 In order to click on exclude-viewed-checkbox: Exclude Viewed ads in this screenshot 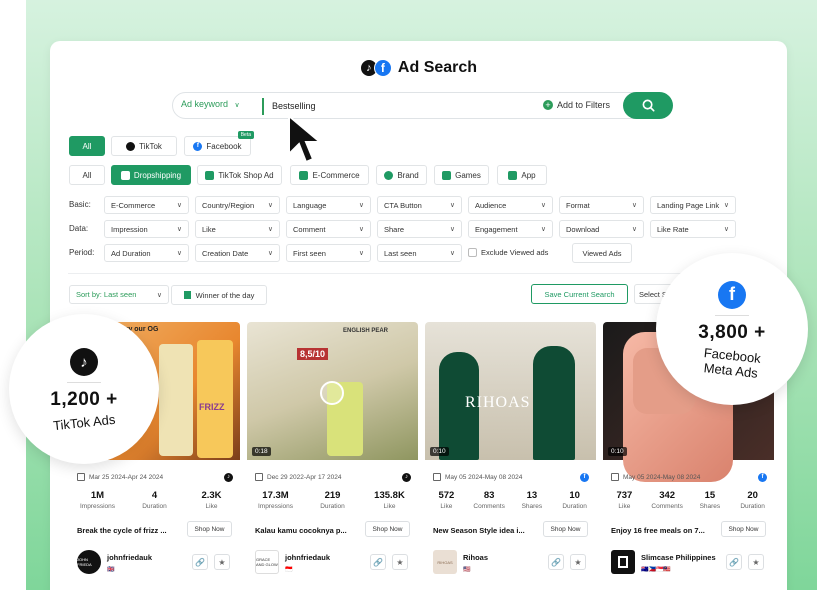, I will do `click(508, 252)`.